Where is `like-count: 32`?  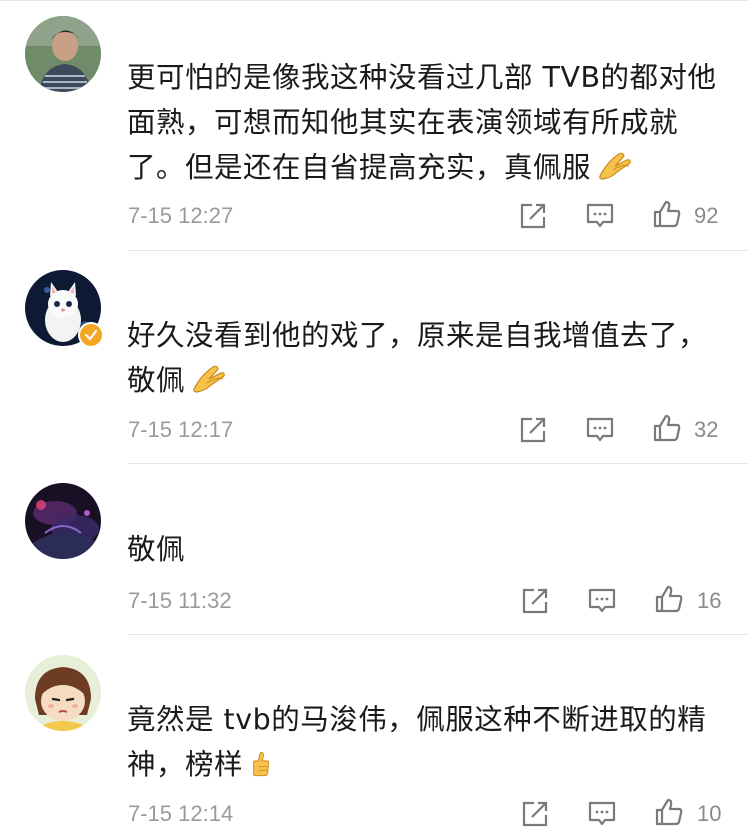
like-count: 32 is located at coordinates (706, 429).